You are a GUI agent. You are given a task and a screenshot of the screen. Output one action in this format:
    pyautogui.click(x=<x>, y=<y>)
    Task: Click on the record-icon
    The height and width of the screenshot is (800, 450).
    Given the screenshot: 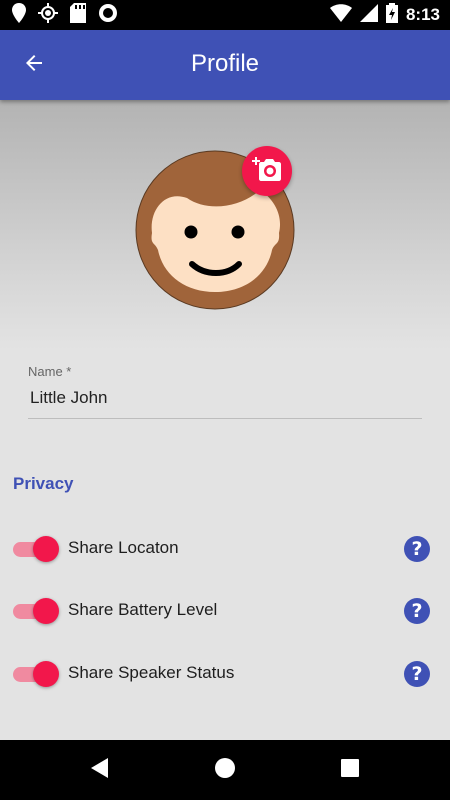 What is the action you would take?
    pyautogui.click(x=108, y=15)
    